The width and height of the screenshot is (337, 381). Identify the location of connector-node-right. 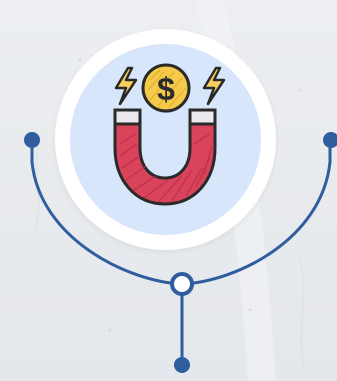
(330, 140).